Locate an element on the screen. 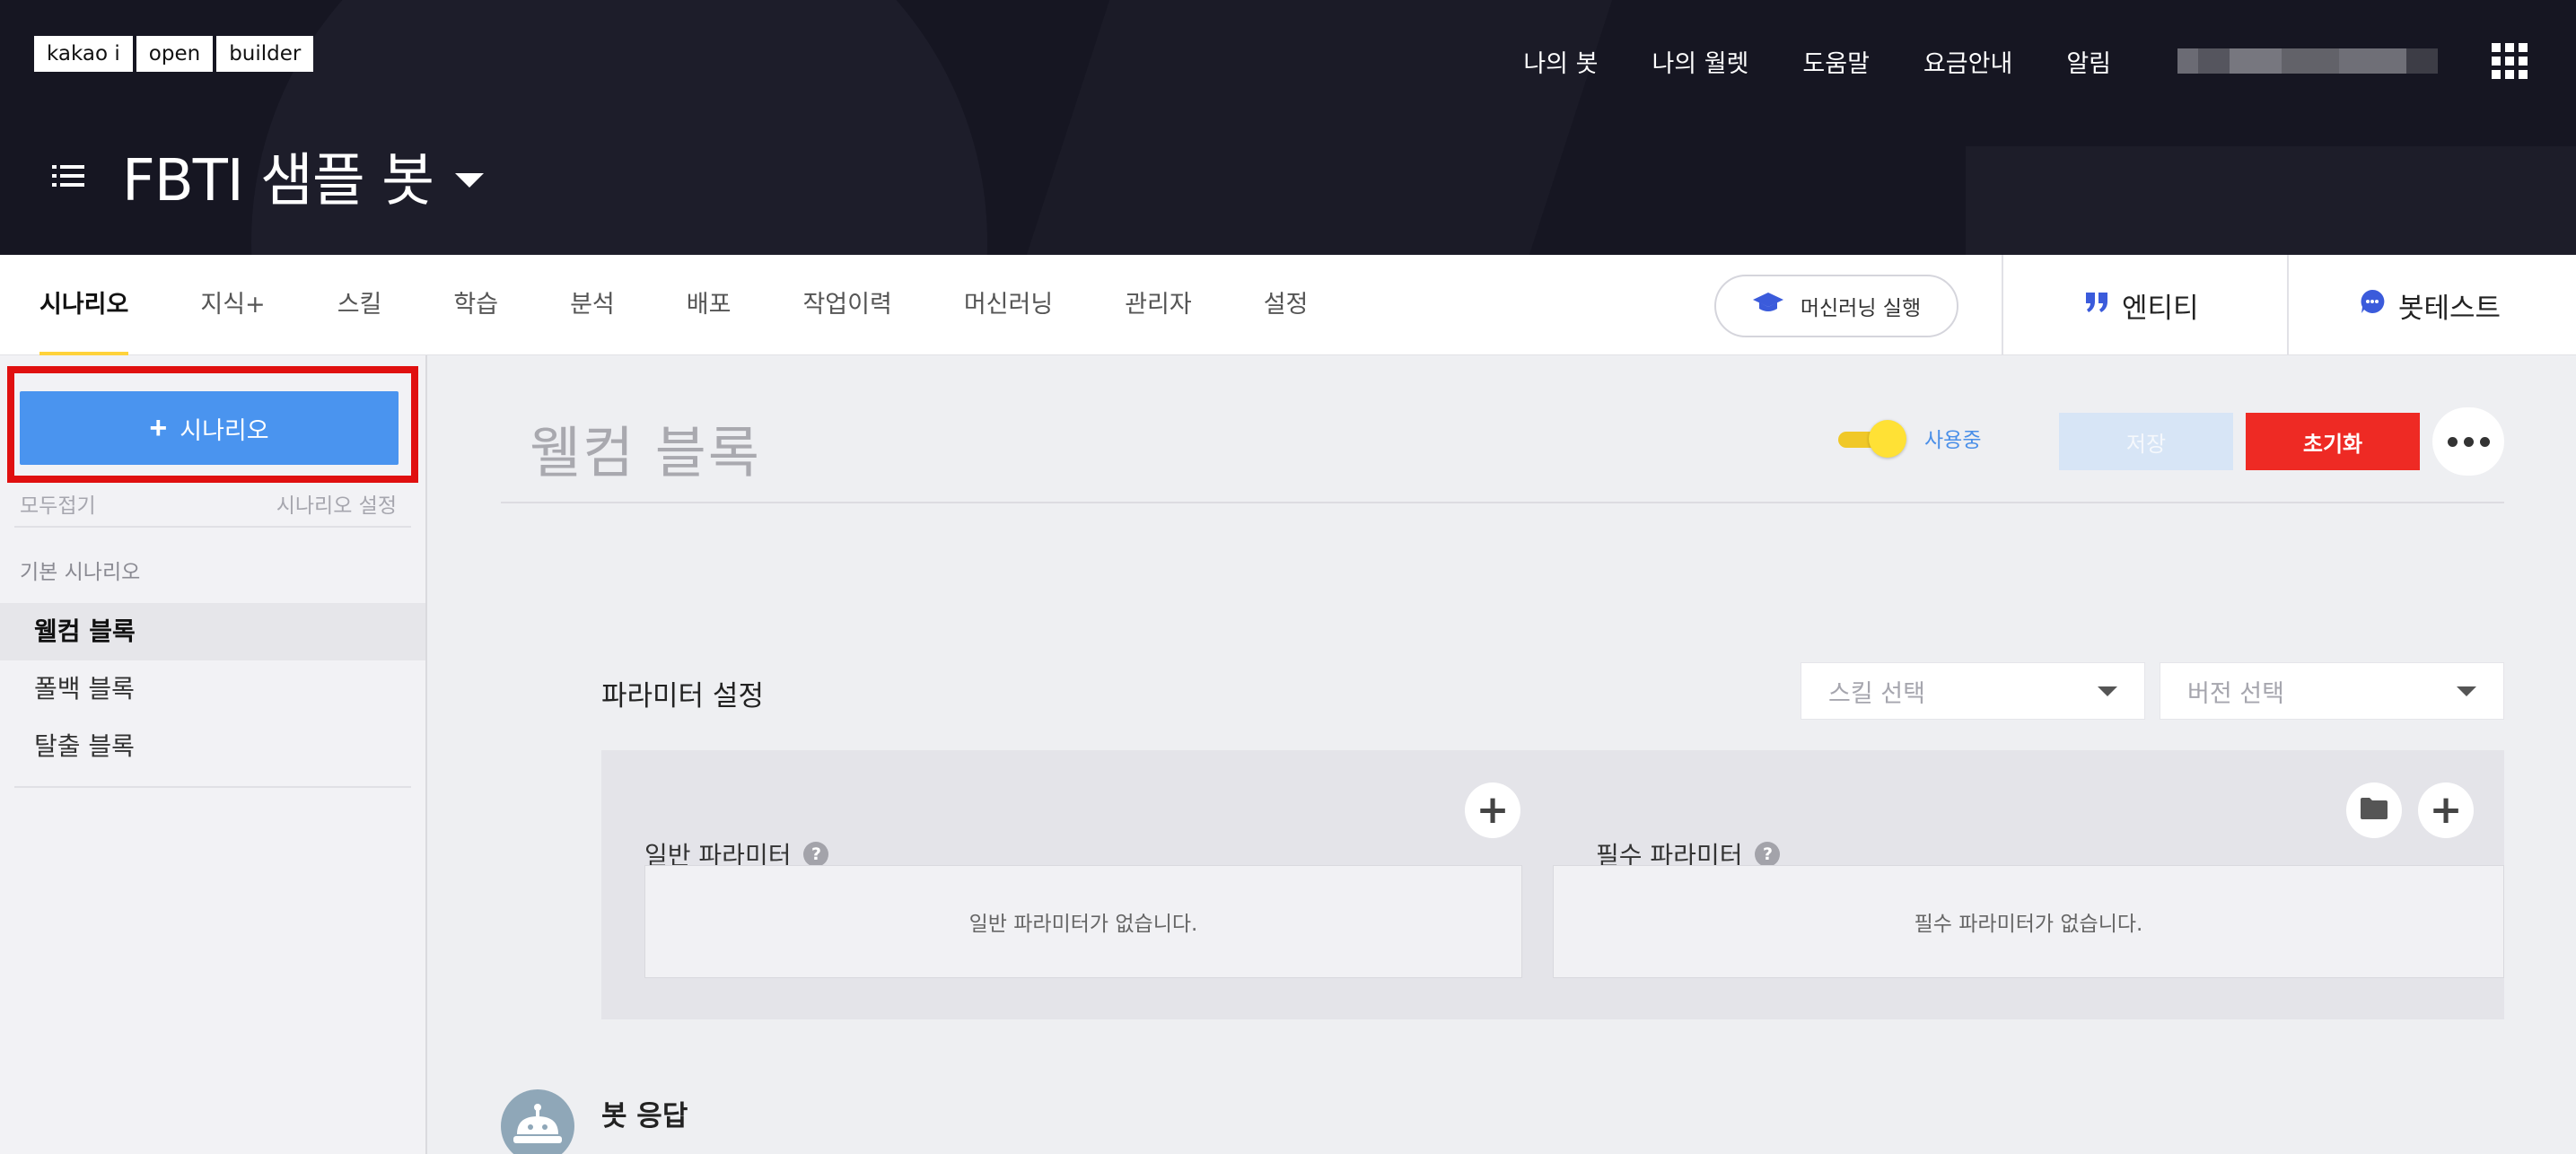  top-nav: 나의 봇 나의 월렛 도움말 요금안내 알림 is located at coordinates (2049, 61).